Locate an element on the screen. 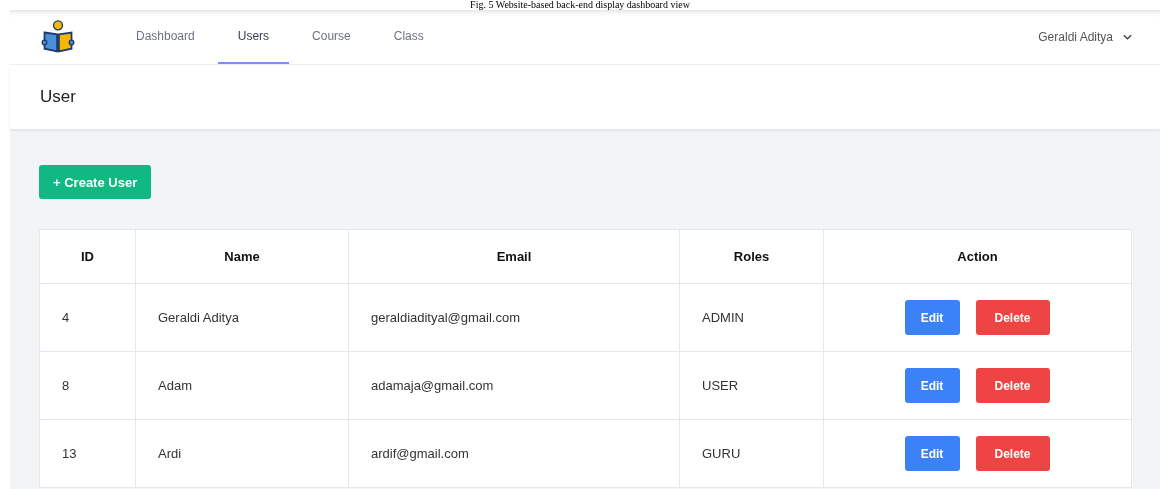 The height and width of the screenshot is (489, 1160). column-header: Name is located at coordinates (242, 256).